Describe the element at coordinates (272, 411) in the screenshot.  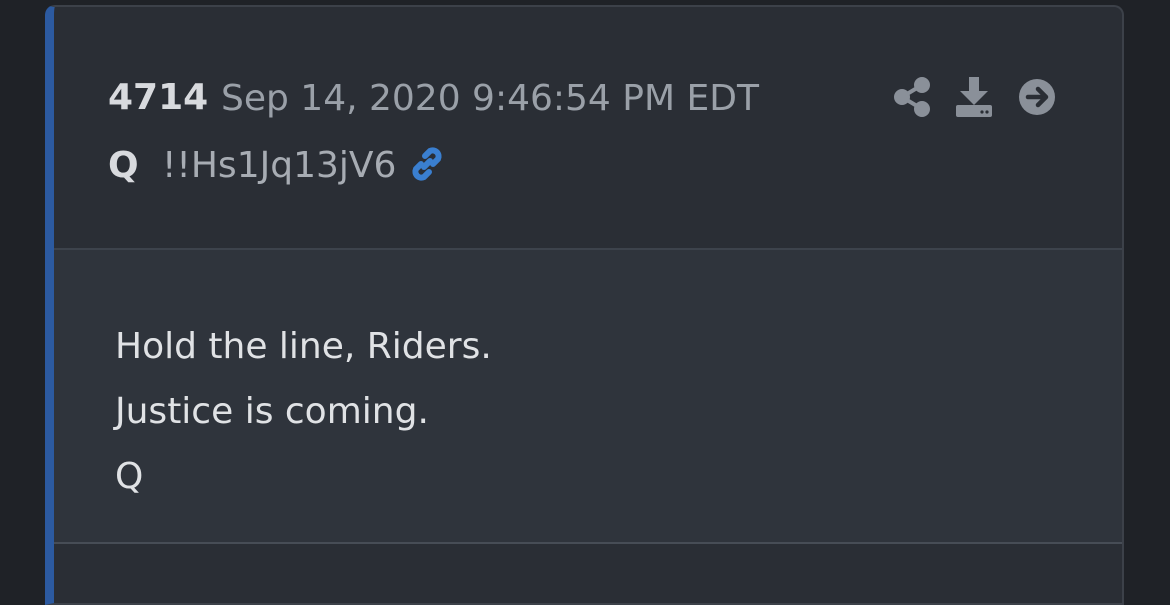
I see `post-body-line: Justice is coming.` at that location.